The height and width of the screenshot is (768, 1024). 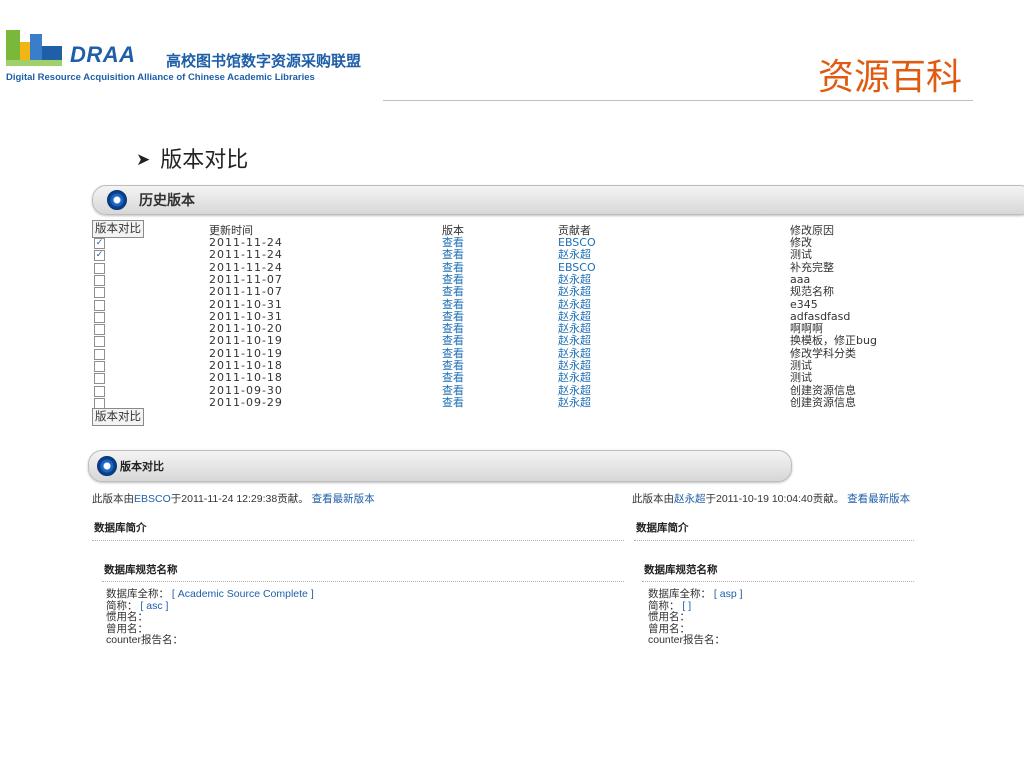 What do you see at coordinates (141, 570) in the screenshot?
I see `left-subsection-title: 数据库规范名称` at bounding box center [141, 570].